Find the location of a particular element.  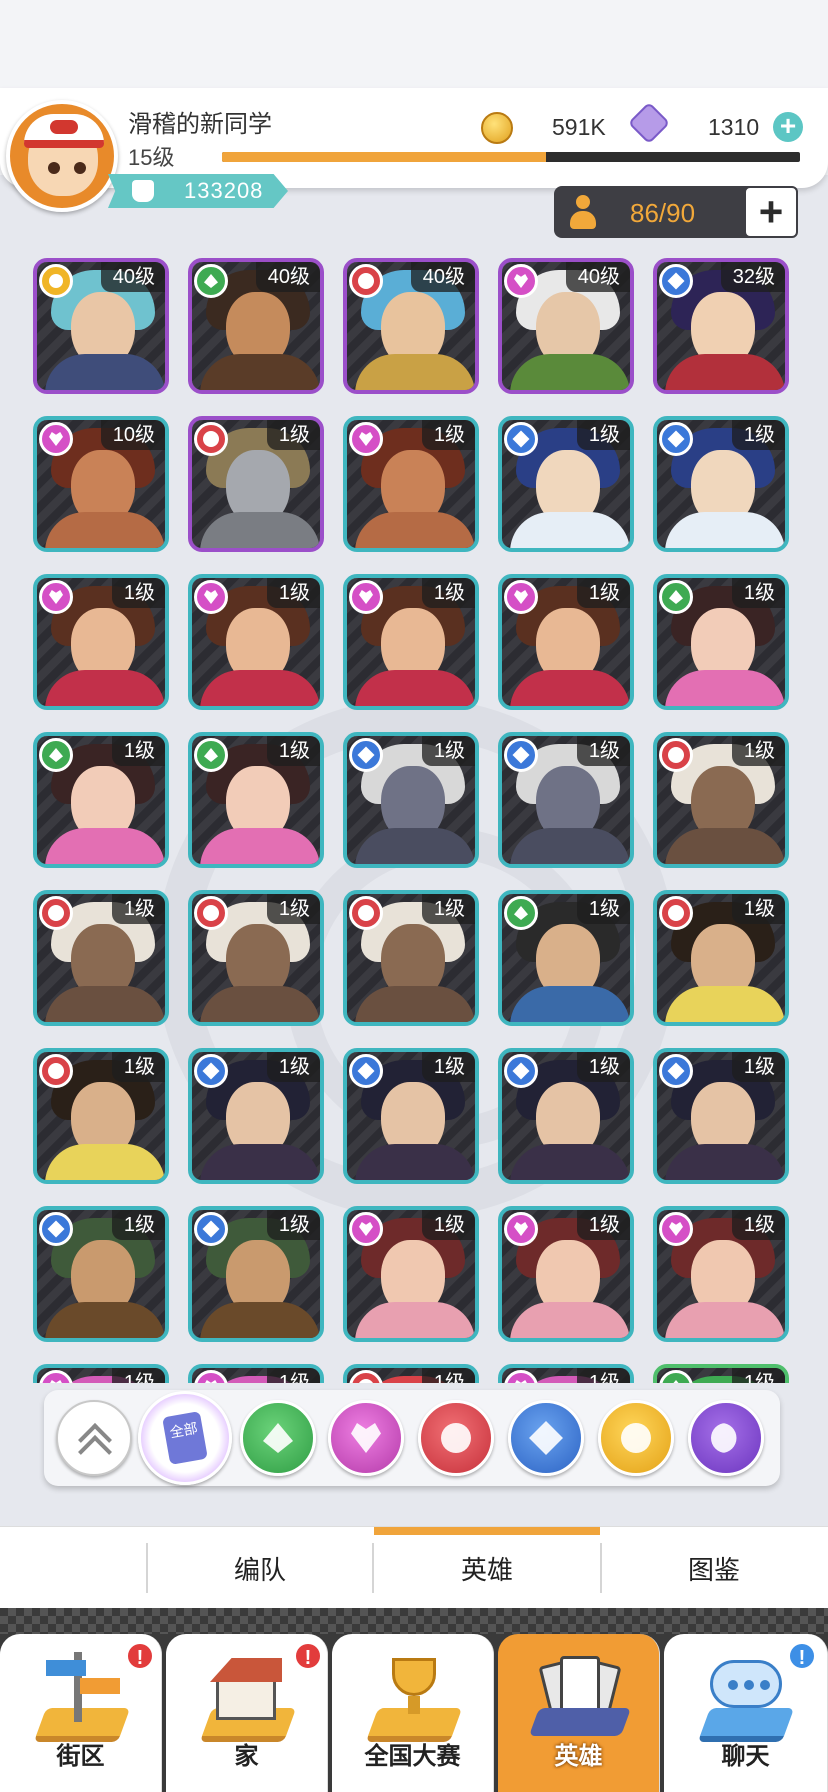

nav-item-championship: 全国大赛 is located at coordinates (413, 1713).